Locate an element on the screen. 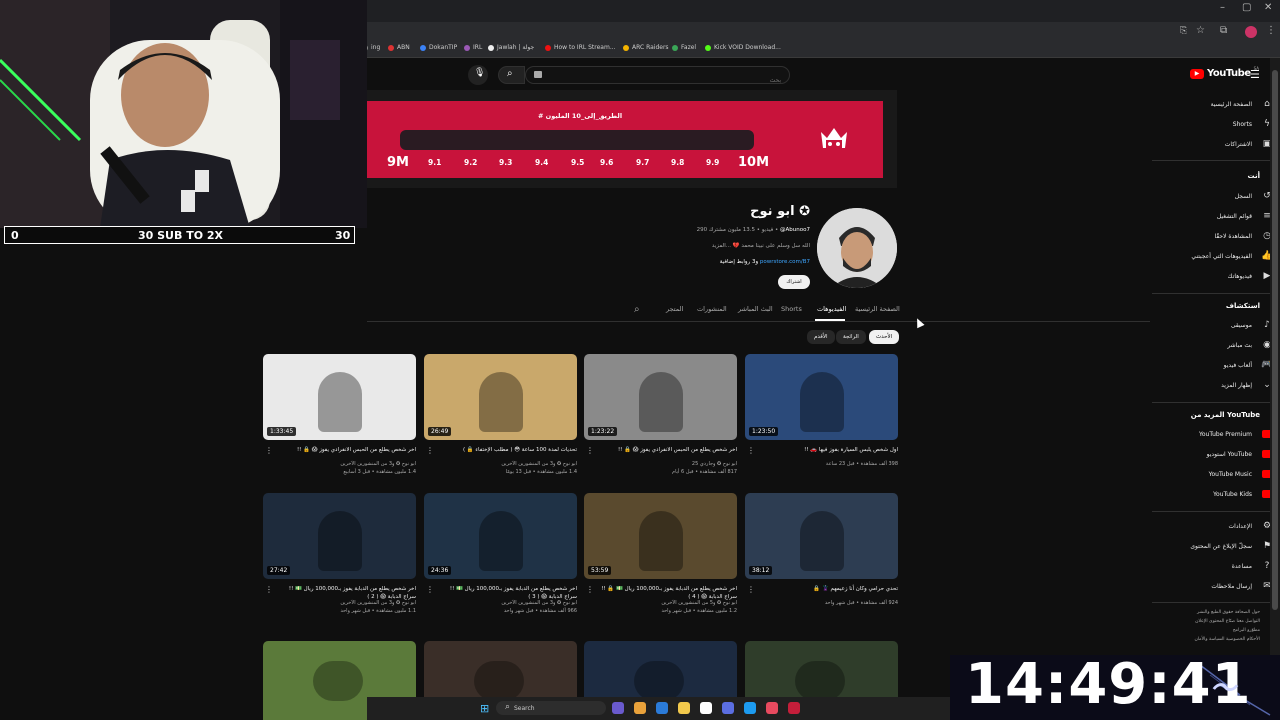 This screenshot has width=1280, height=720. close-icon: ✕ is located at coordinates (1268, 7).